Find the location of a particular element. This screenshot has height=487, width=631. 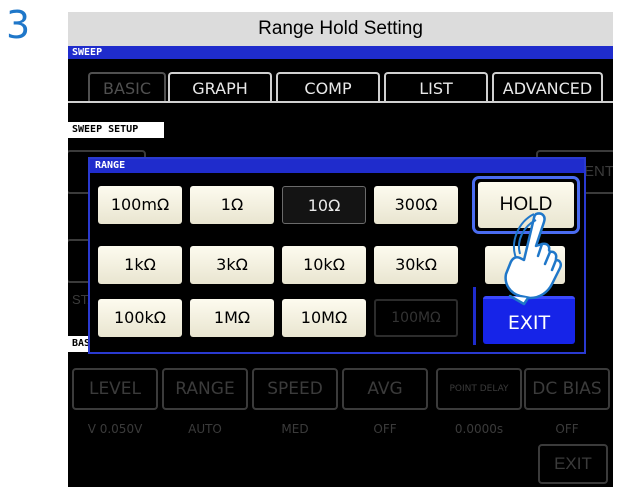

range-100kohm-button: 100kΩ is located at coordinates (140, 318).